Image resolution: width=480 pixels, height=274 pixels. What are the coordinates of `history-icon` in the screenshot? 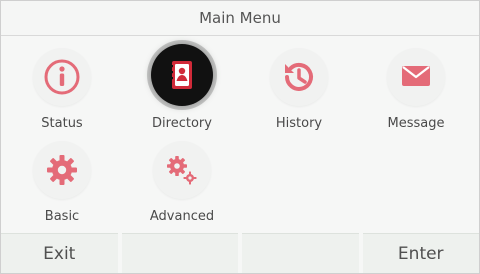 It's located at (299, 76).